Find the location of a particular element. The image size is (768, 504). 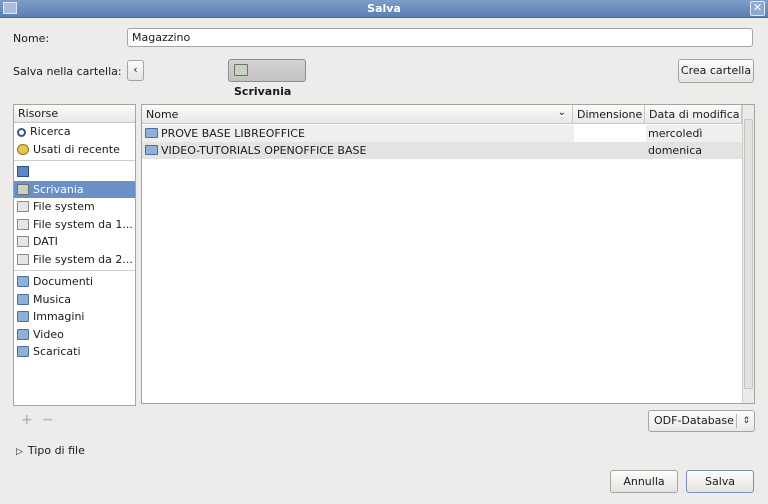

vertical-scrollbar is located at coordinates (748, 254).